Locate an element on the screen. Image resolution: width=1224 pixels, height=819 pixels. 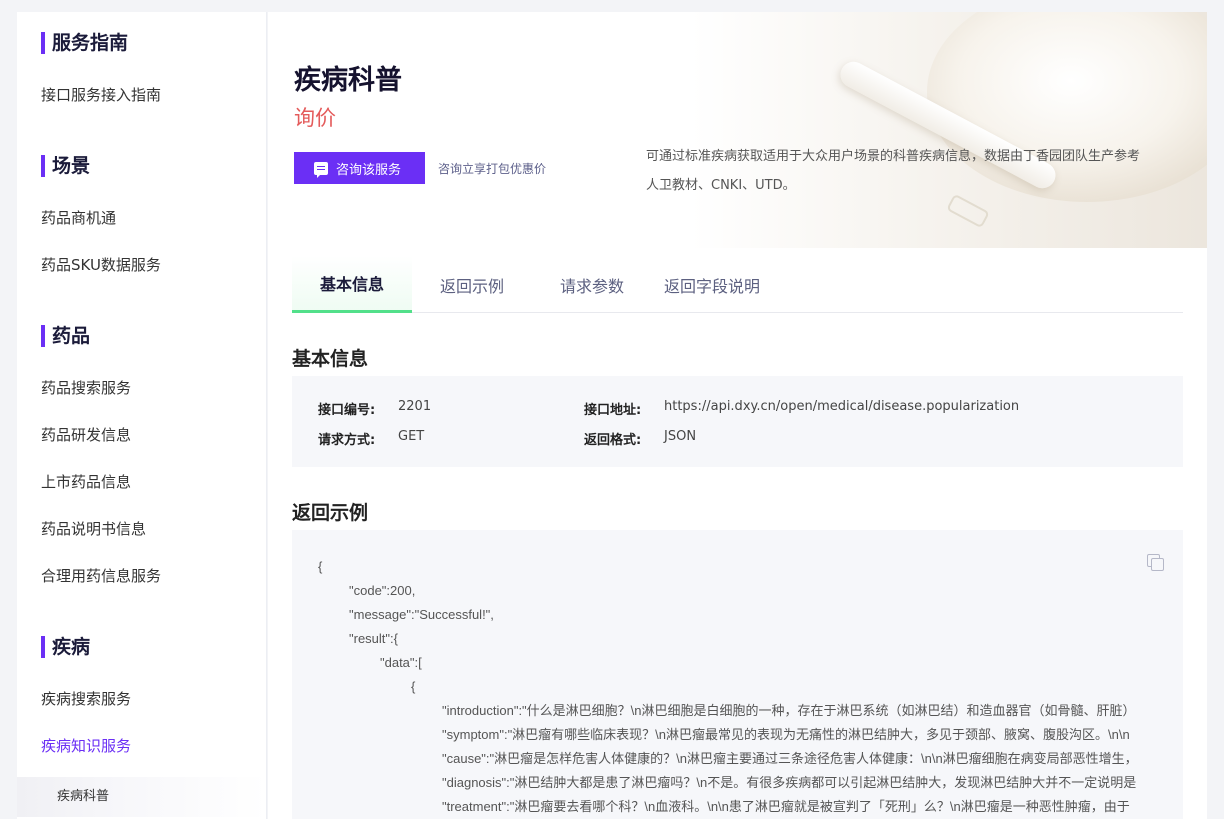
sidebar-item-drug-business: 药品商机通 is located at coordinates (78, 218).